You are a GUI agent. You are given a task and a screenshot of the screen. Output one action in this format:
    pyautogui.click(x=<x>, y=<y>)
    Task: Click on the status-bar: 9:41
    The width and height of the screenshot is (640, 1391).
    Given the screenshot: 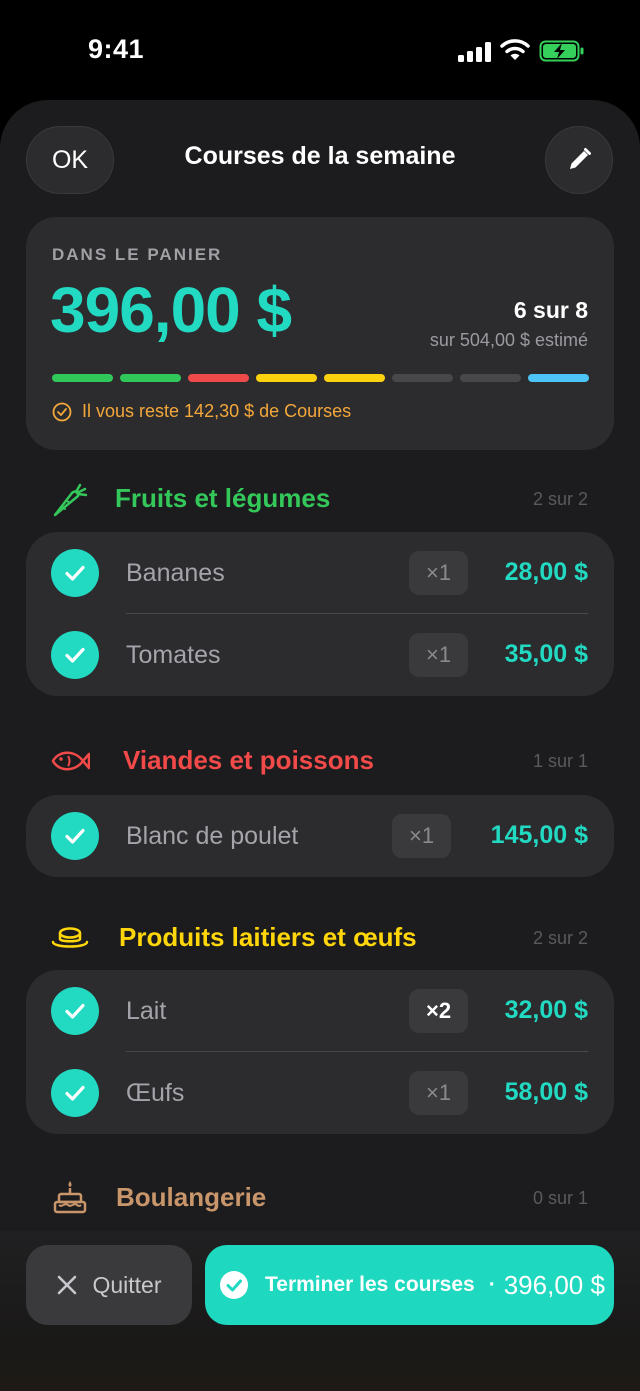 What is the action you would take?
    pyautogui.click(x=320, y=50)
    